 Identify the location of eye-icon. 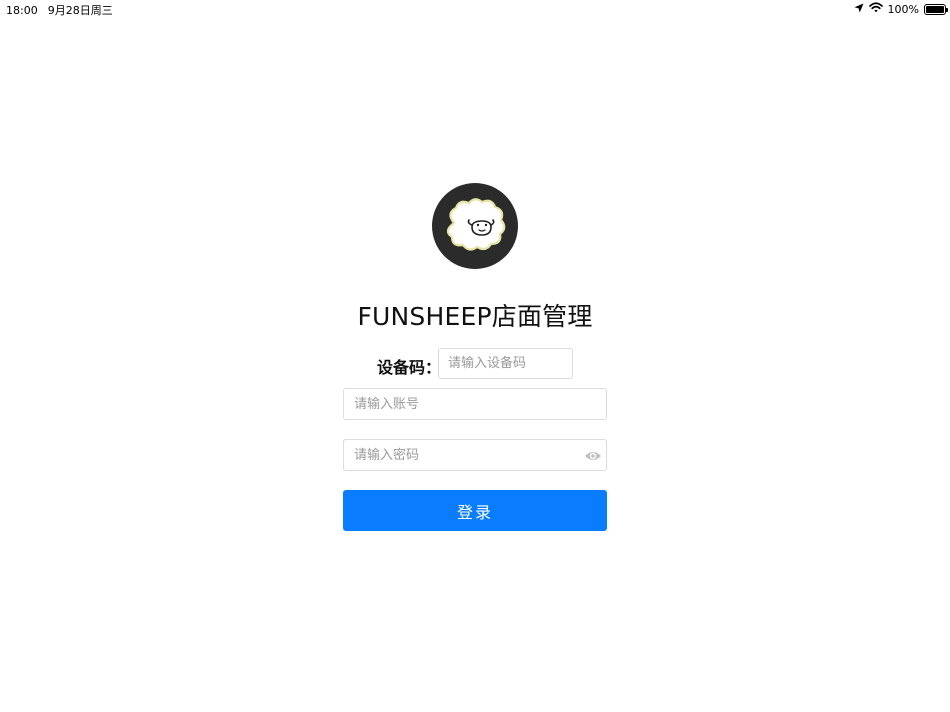
(593, 455).